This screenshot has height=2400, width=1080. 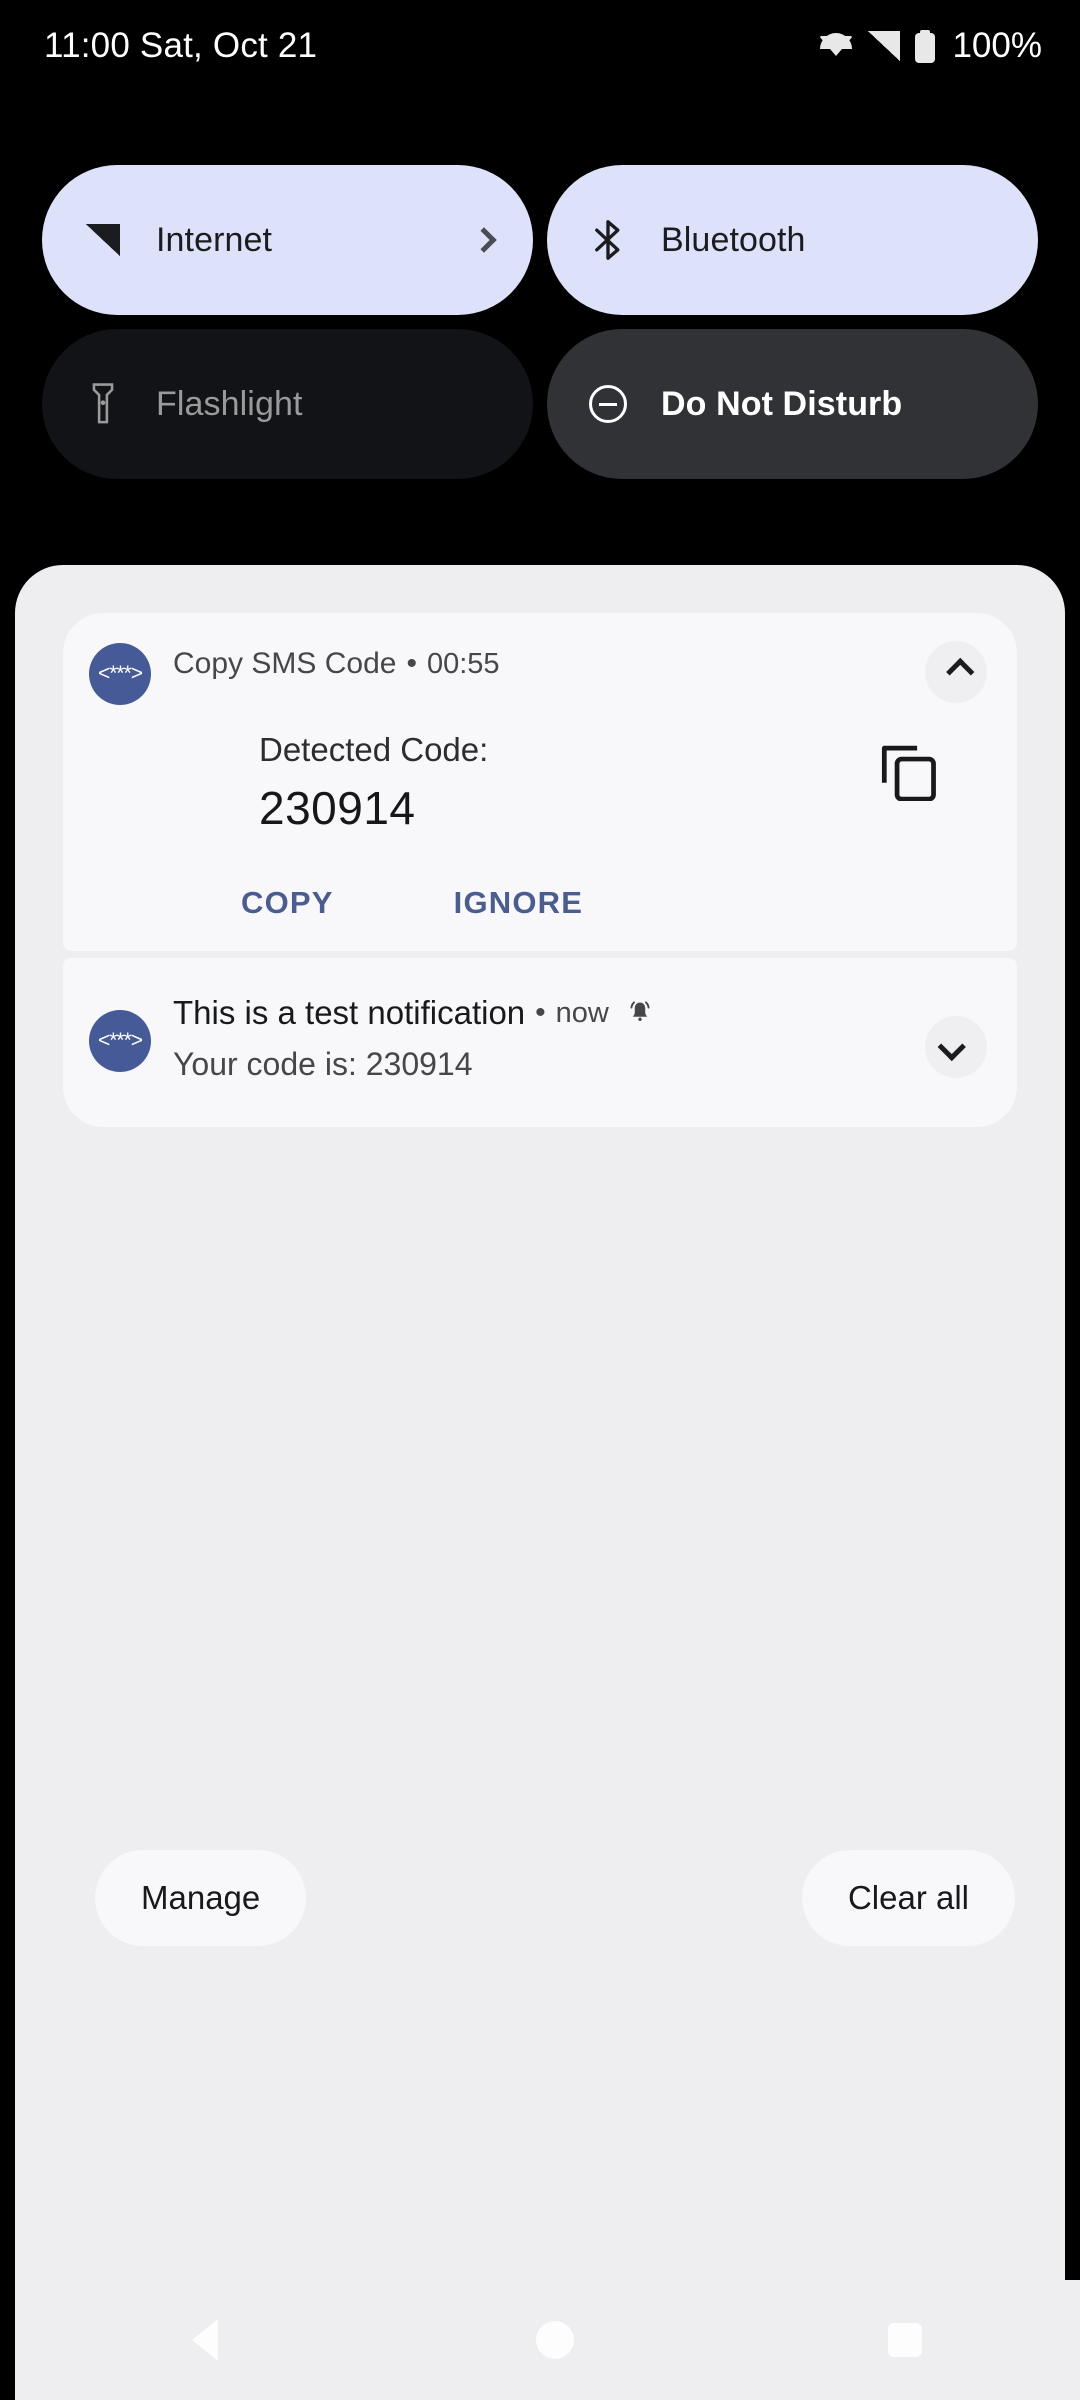 I want to click on notification-timestamp: 00:55, so click(x=463, y=663).